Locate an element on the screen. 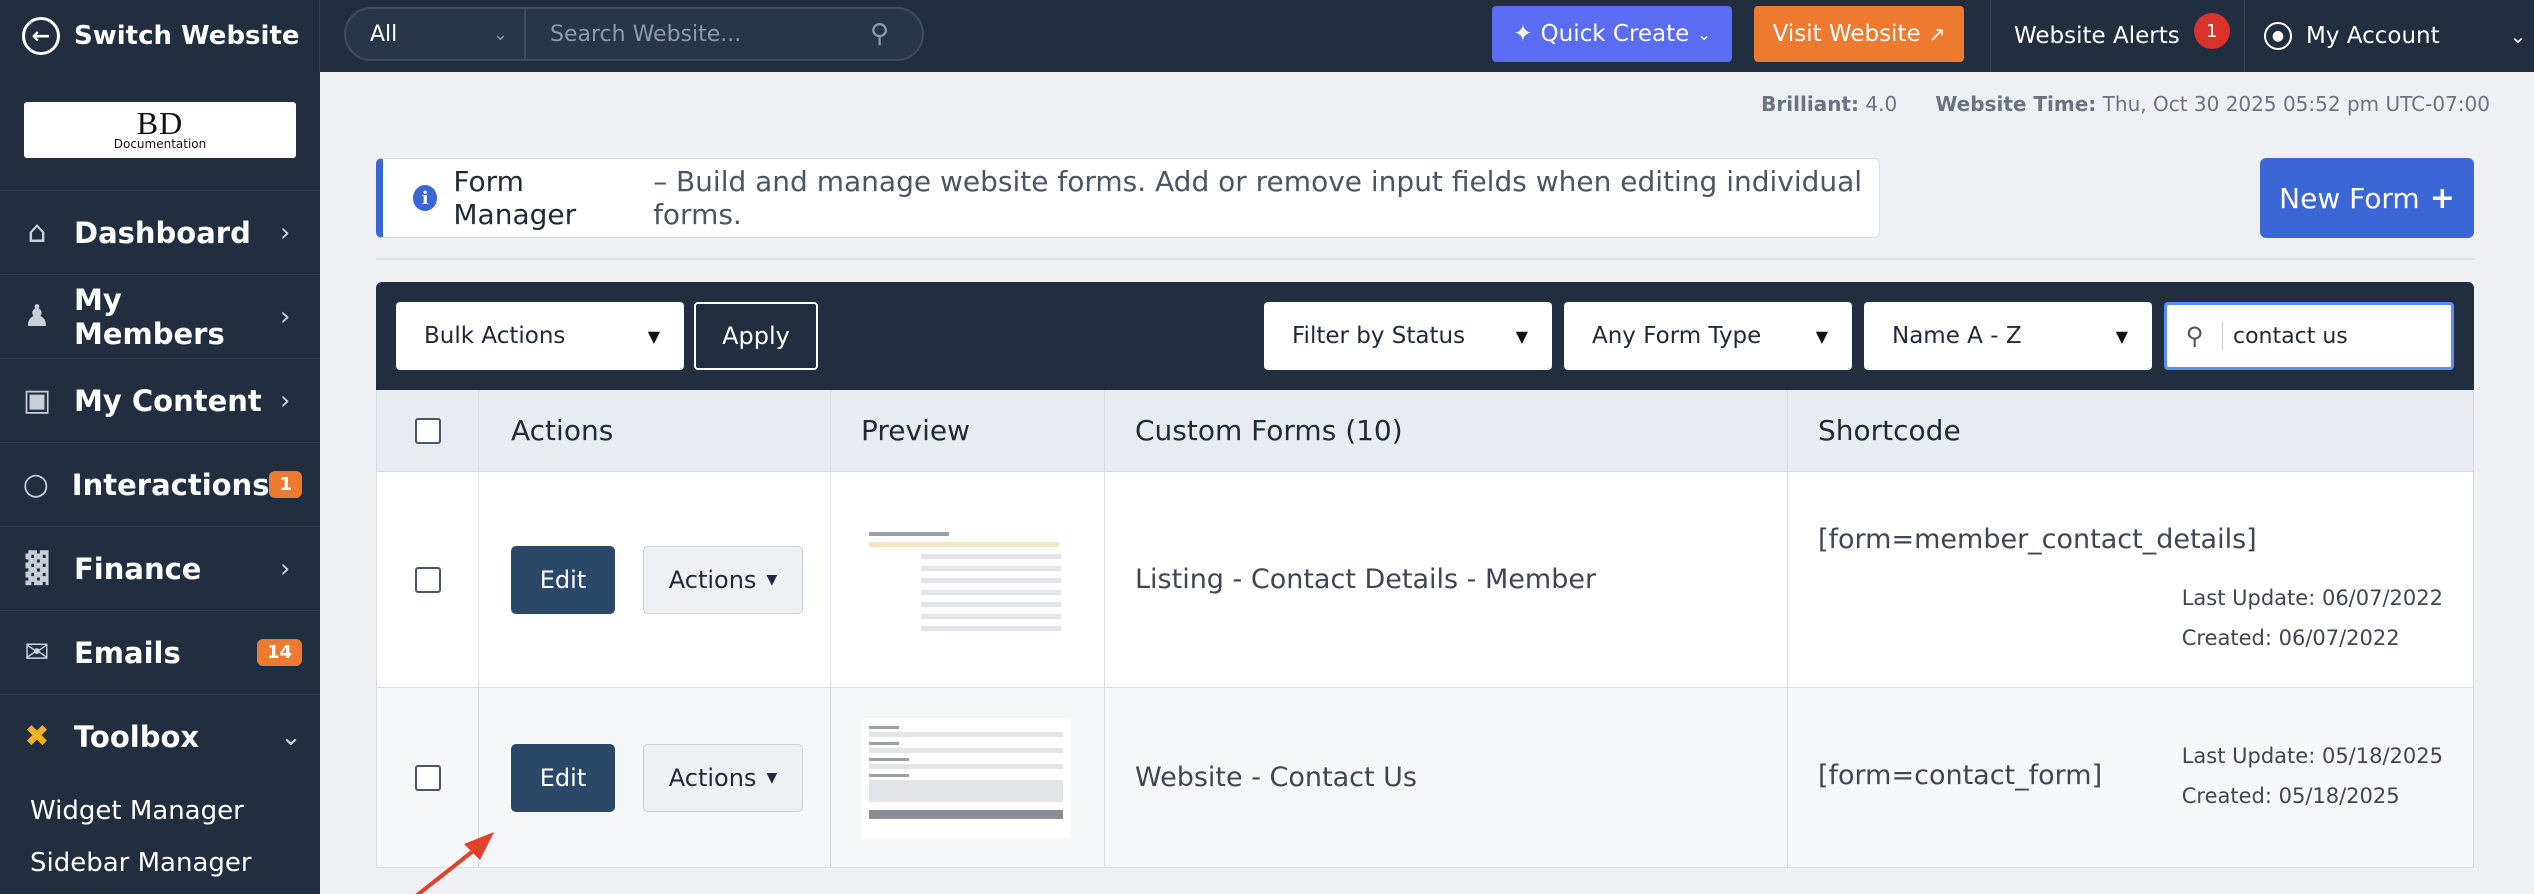 The image size is (2534, 894). form-name: Website - Contact Us is located at coordinates (1276, 777).